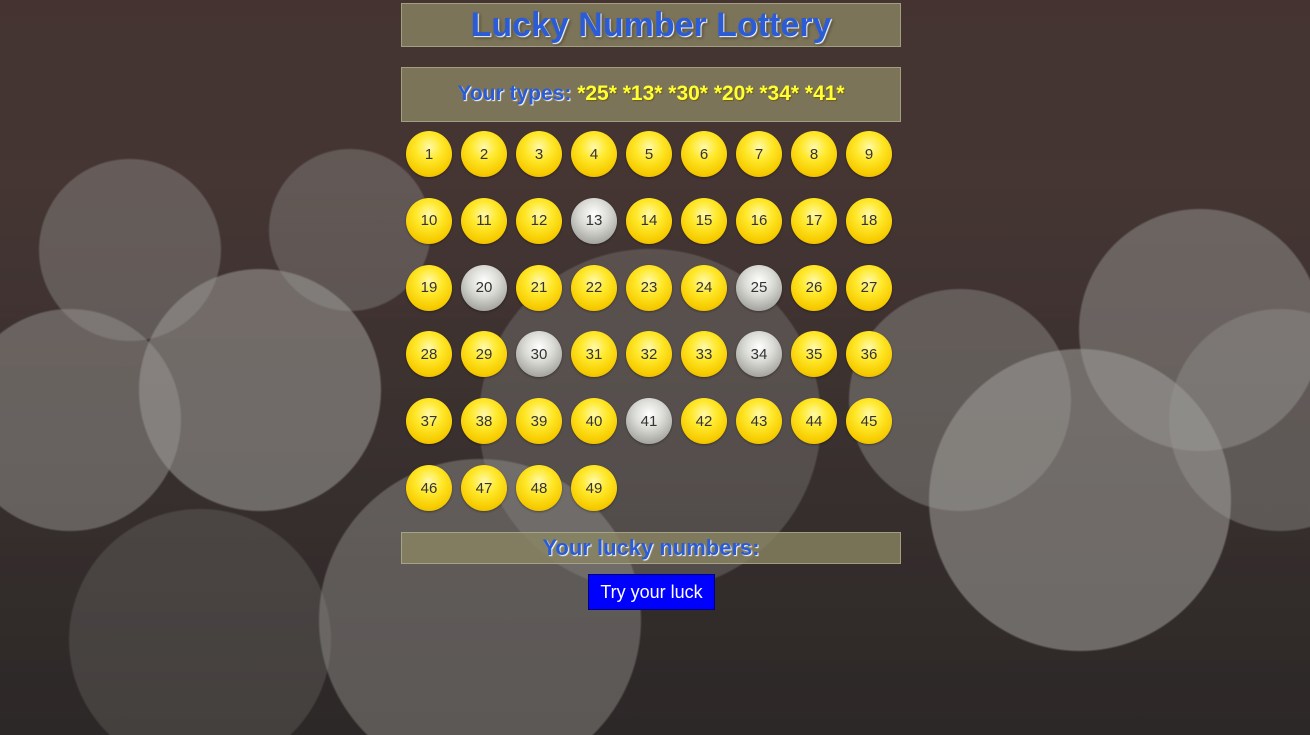  I want to click on number-ball-12: 12, so click(539, 220).